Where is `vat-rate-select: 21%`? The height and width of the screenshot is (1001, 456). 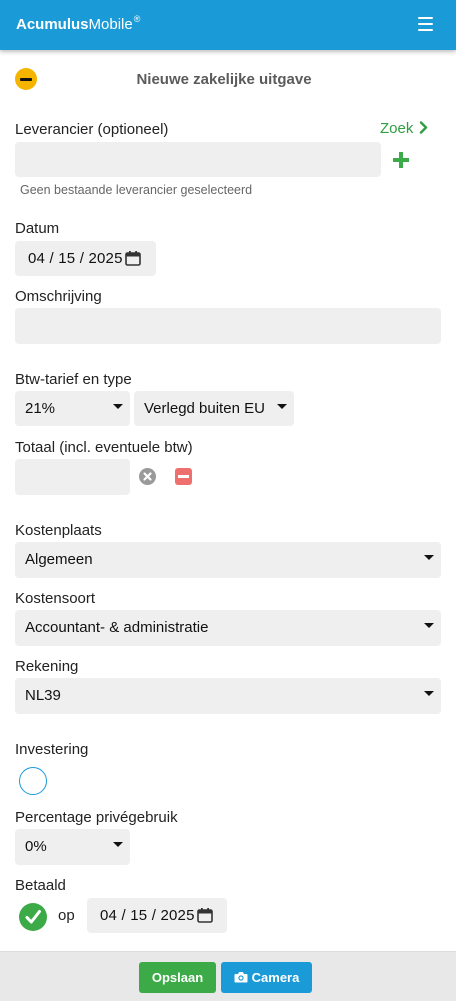 vat-rate-select: 21% is located at coordinates (72, 408).